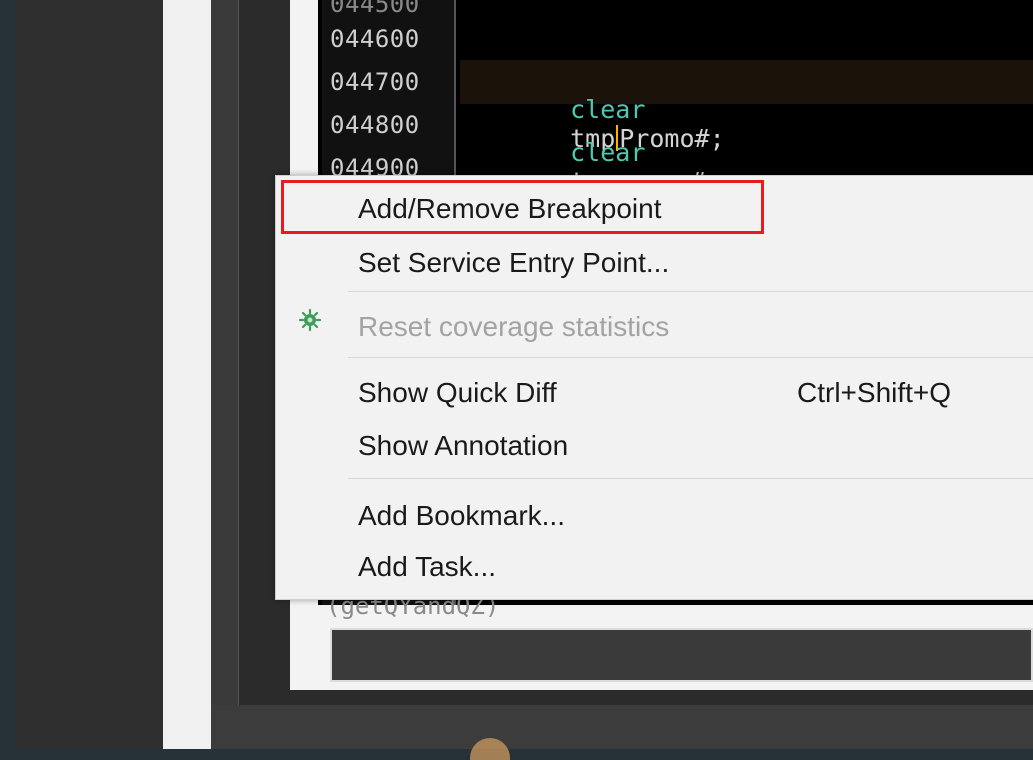  I want to click on menu-item-label: Show Quick Diff, so click(457, 392).